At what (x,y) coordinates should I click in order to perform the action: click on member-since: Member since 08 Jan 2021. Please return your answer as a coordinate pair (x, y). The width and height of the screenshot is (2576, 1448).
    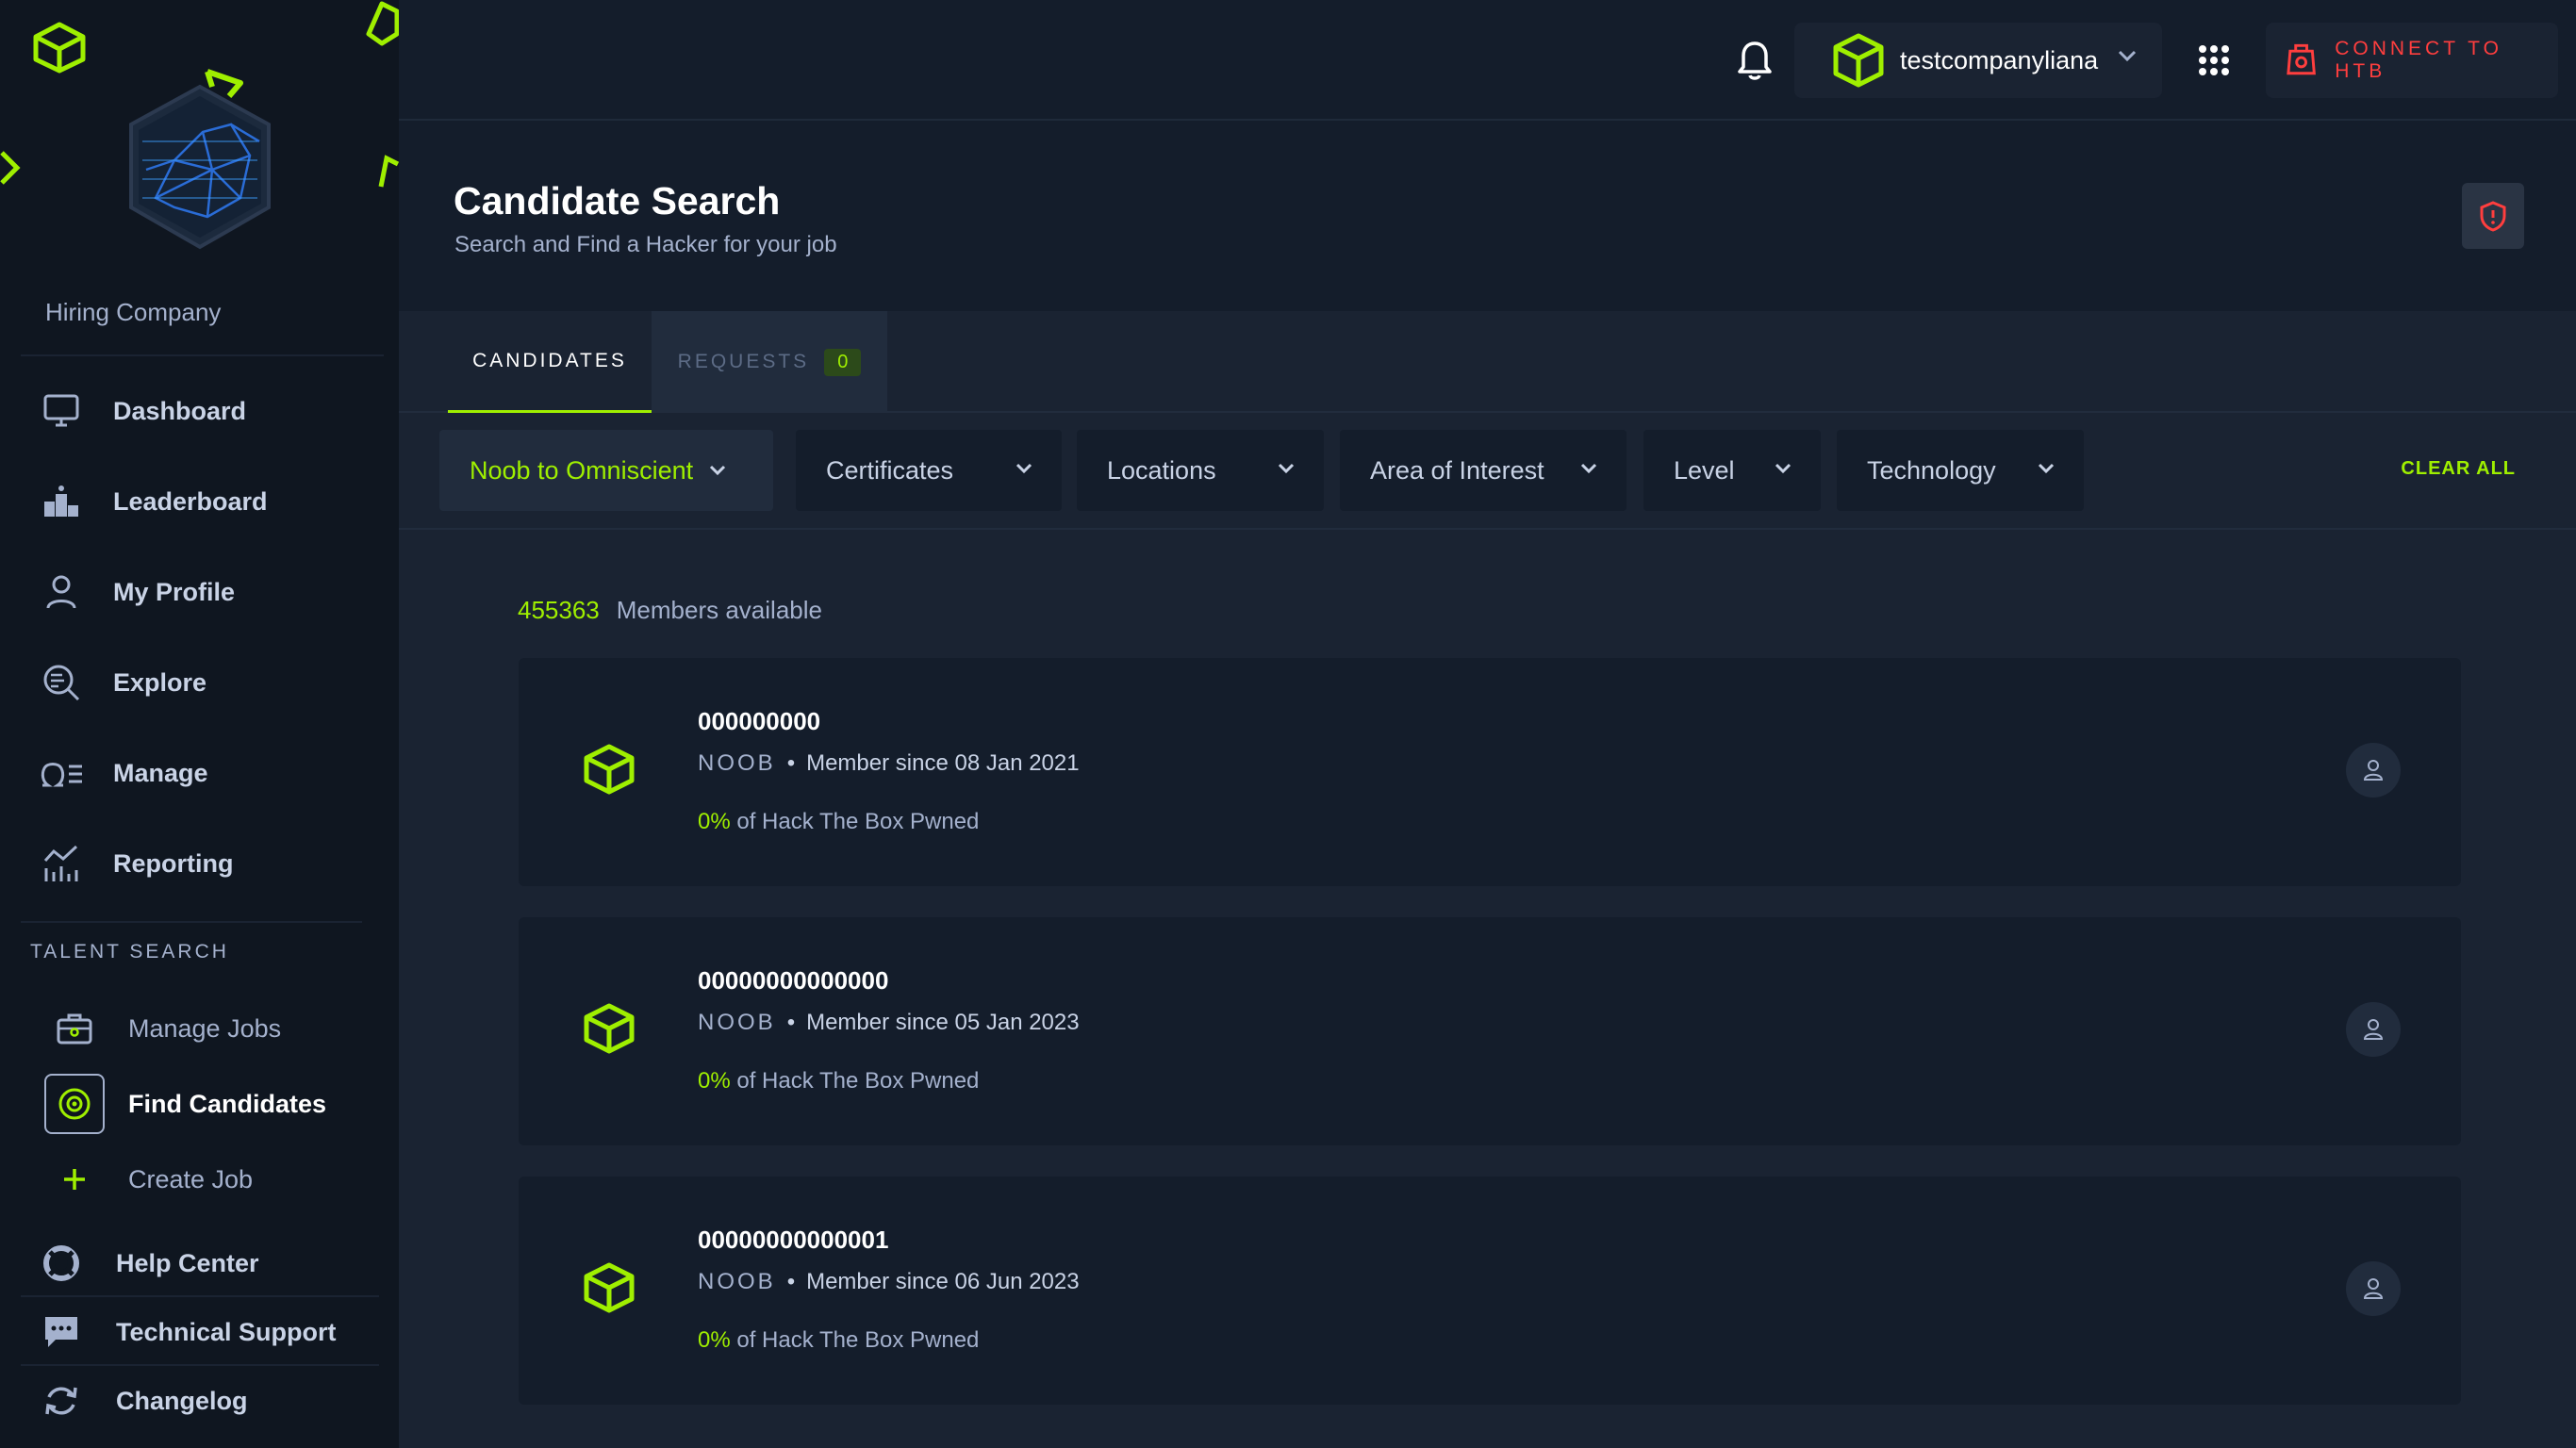
    Looking at the image, I should click on (943, 763).